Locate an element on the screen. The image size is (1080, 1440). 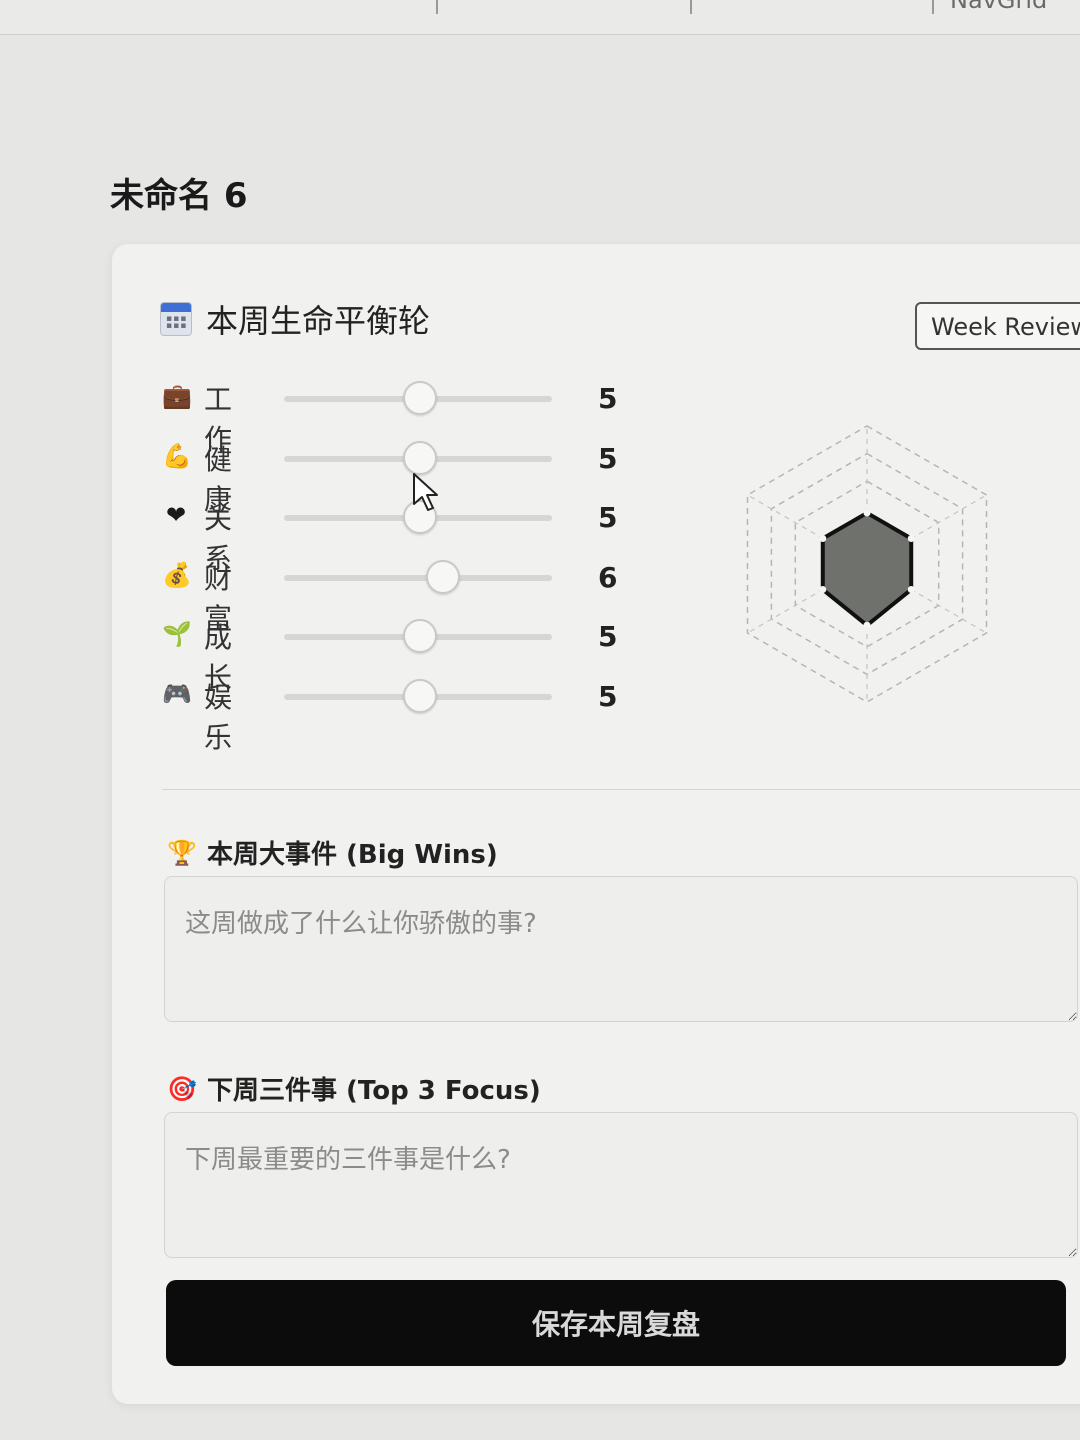
save-review-button: 保存本周复盘 is located at coordinates (616, 1323).